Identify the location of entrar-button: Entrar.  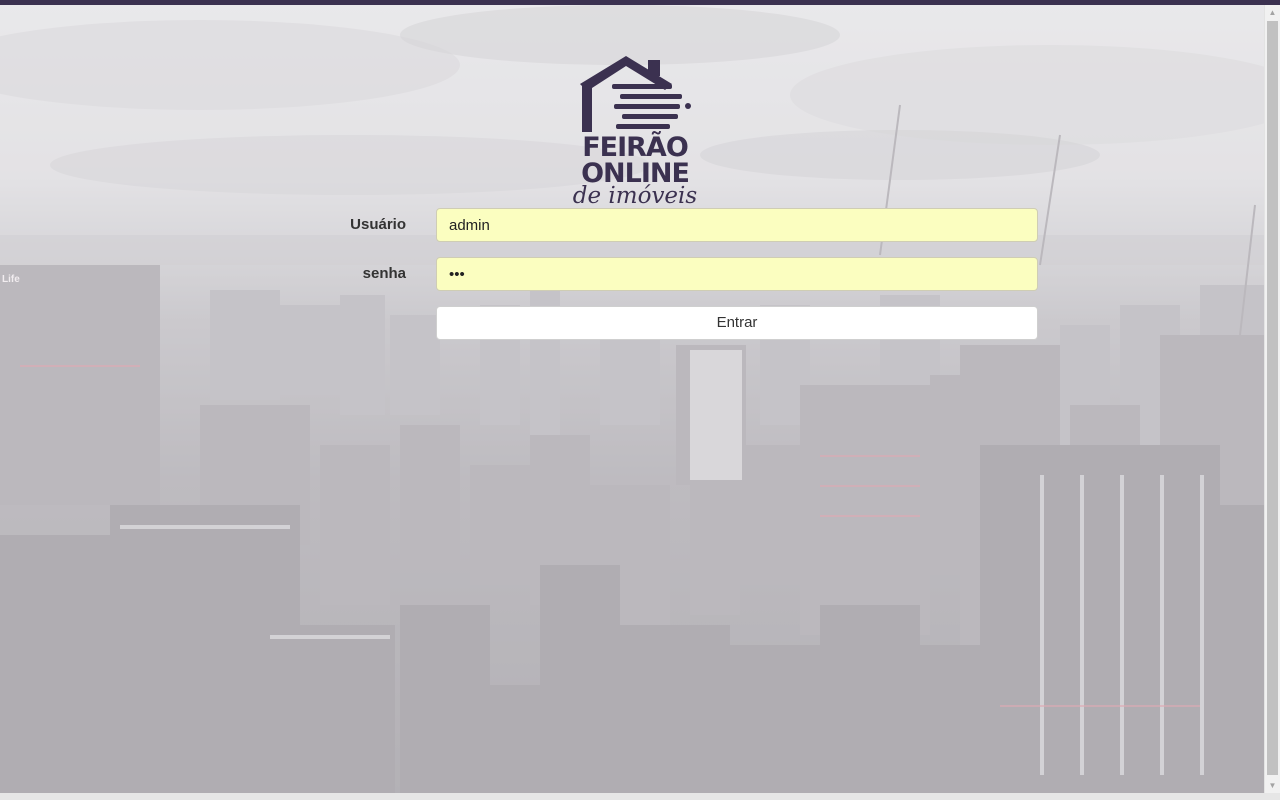
(737, 323).